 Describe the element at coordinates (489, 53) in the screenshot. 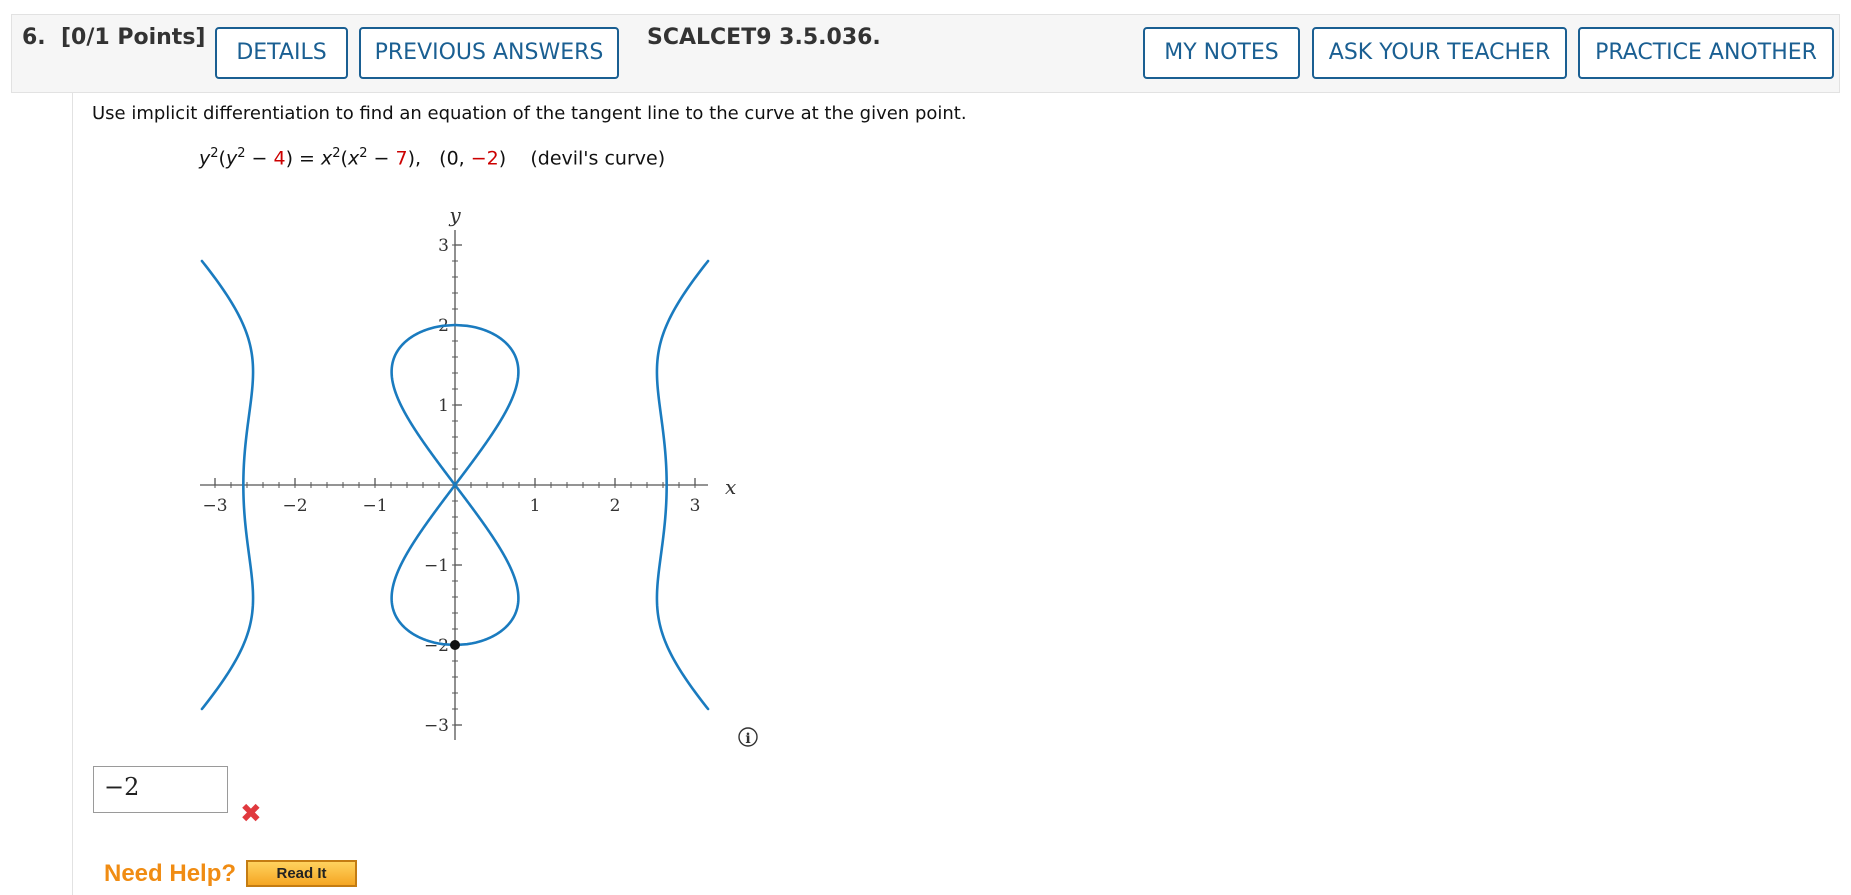

I see `previous-answers-button: PREVIOUS ANSWERS` at that location.